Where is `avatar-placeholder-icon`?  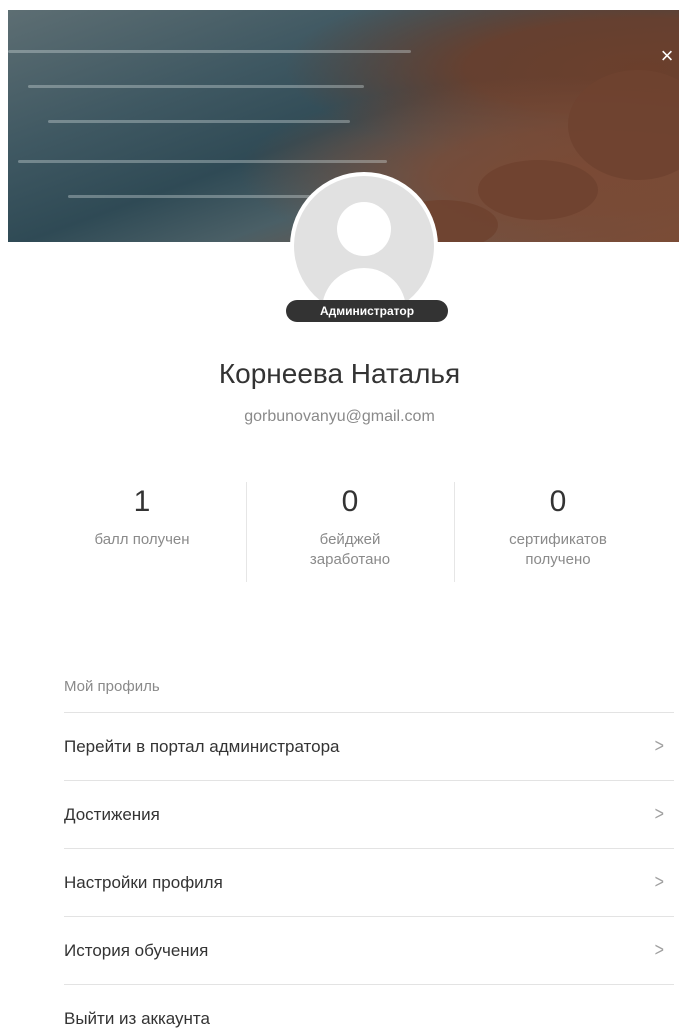
avatar-placeholder-icon is located at coordinates (364, 246).